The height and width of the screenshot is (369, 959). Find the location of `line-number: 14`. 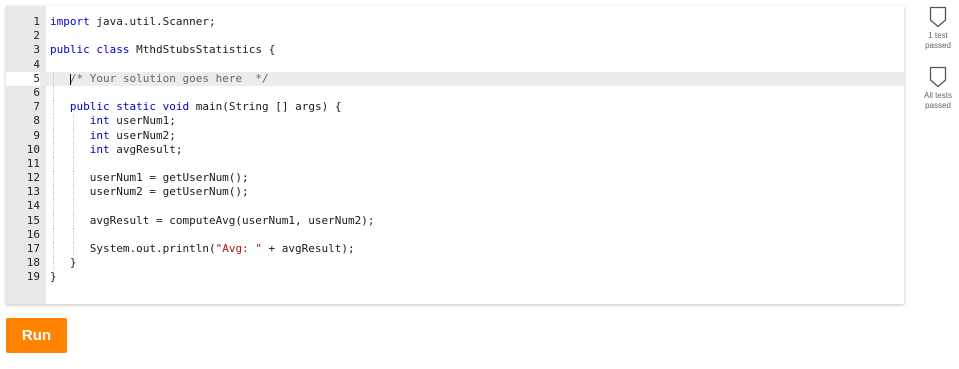

line-number: 14 is located at coordinates (33, 206).